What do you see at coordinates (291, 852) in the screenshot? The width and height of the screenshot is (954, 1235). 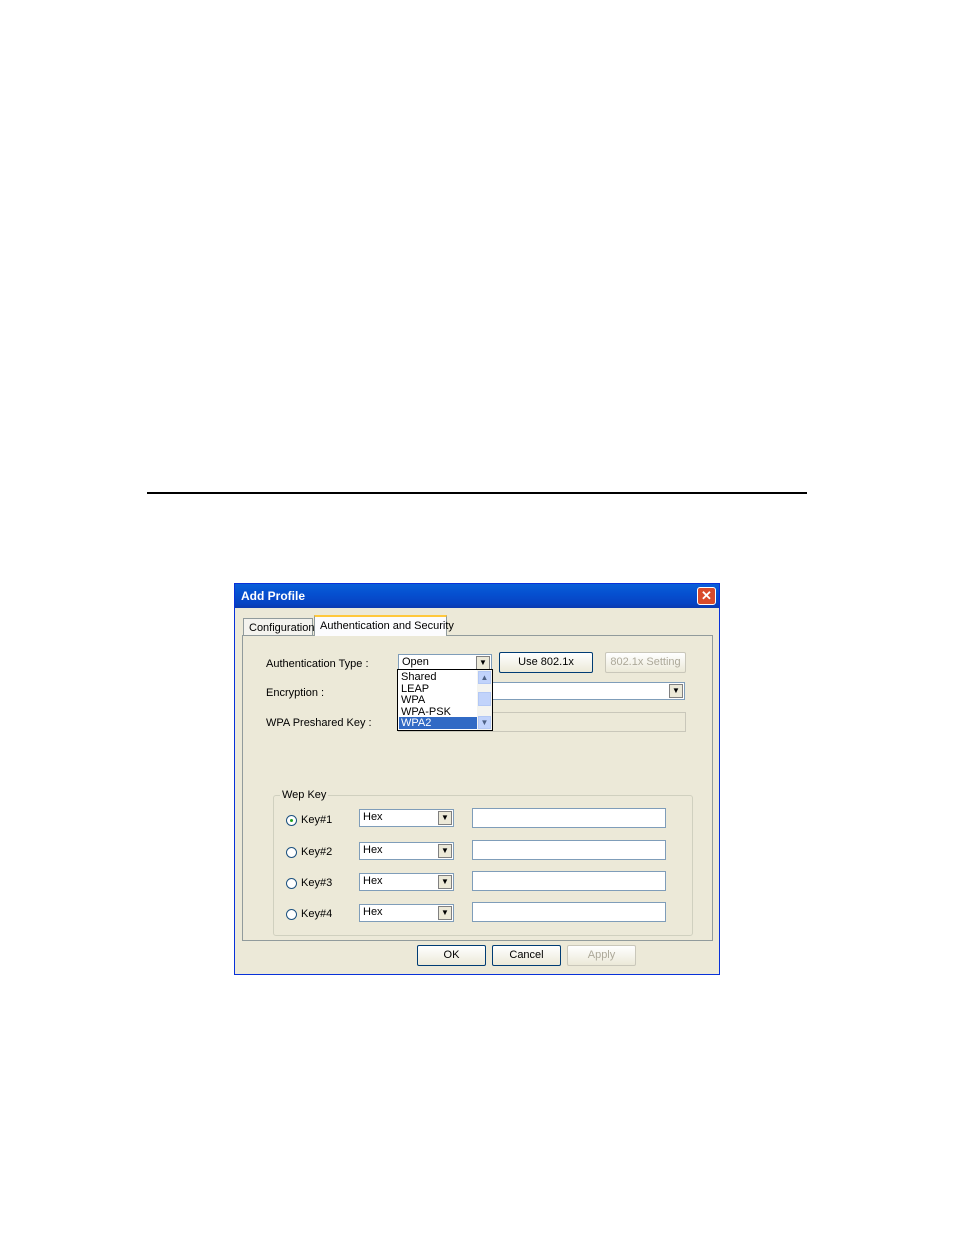 I see `key2-radio` at bounding box center [291, 852].